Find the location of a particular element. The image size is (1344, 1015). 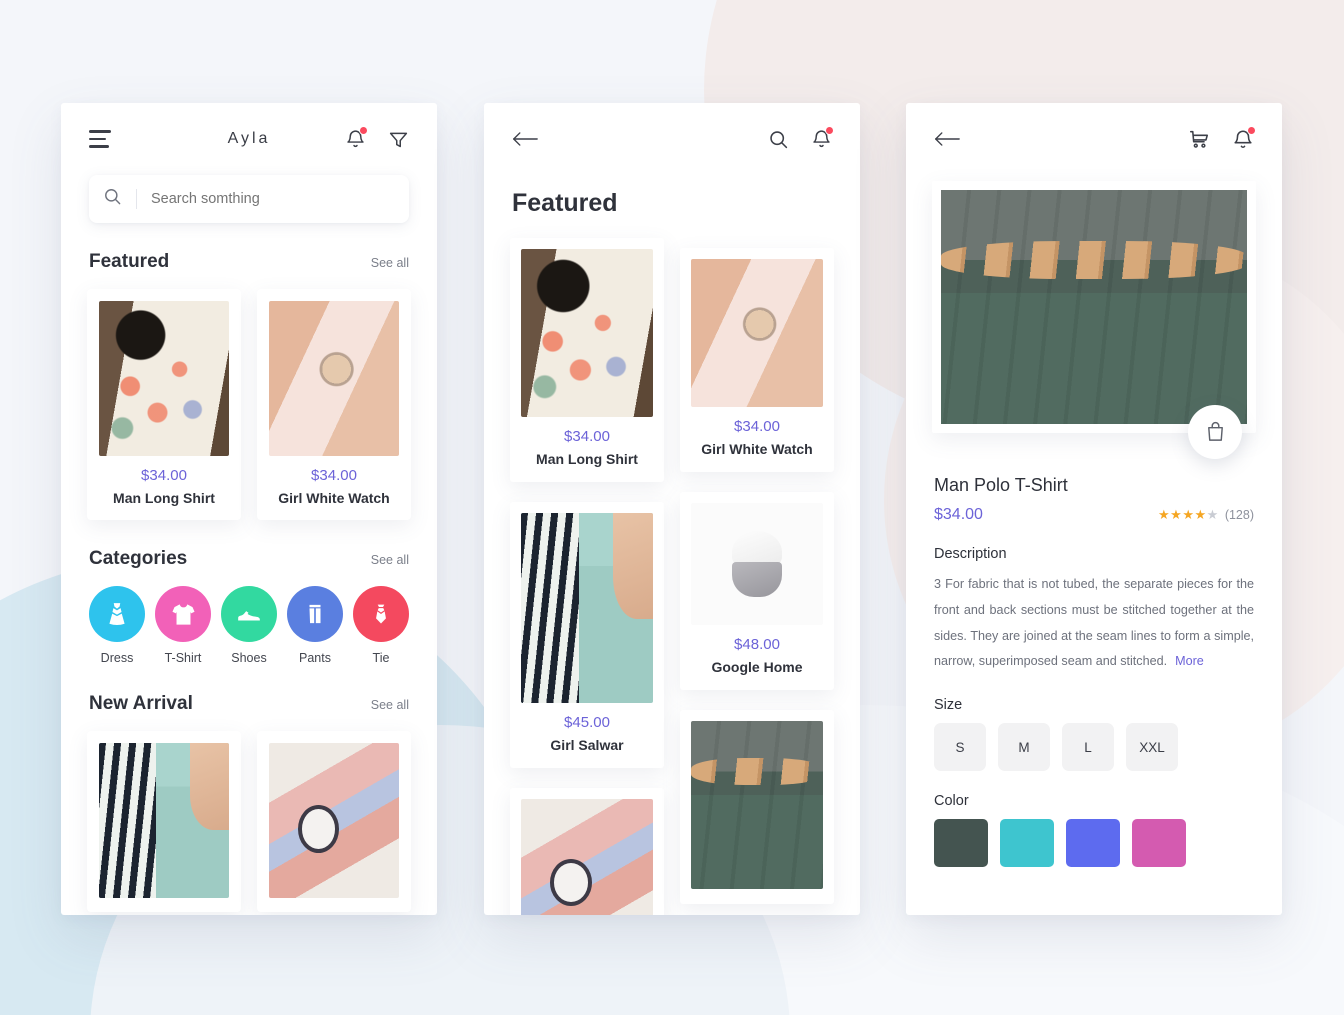

featured-topbar is located at coordinates (672, 139).